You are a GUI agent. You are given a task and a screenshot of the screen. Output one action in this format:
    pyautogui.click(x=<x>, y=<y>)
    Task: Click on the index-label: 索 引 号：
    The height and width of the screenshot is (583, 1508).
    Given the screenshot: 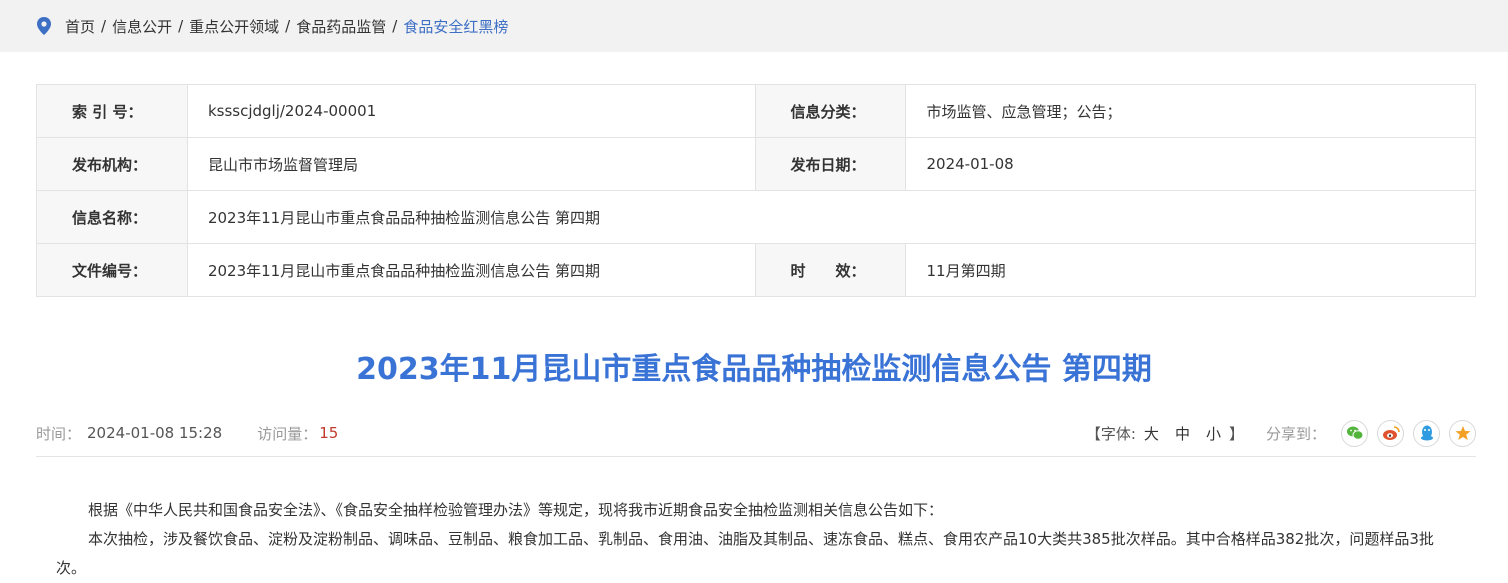 What is the action you would take?
    pyautogui.click(x=112, y=111)
    